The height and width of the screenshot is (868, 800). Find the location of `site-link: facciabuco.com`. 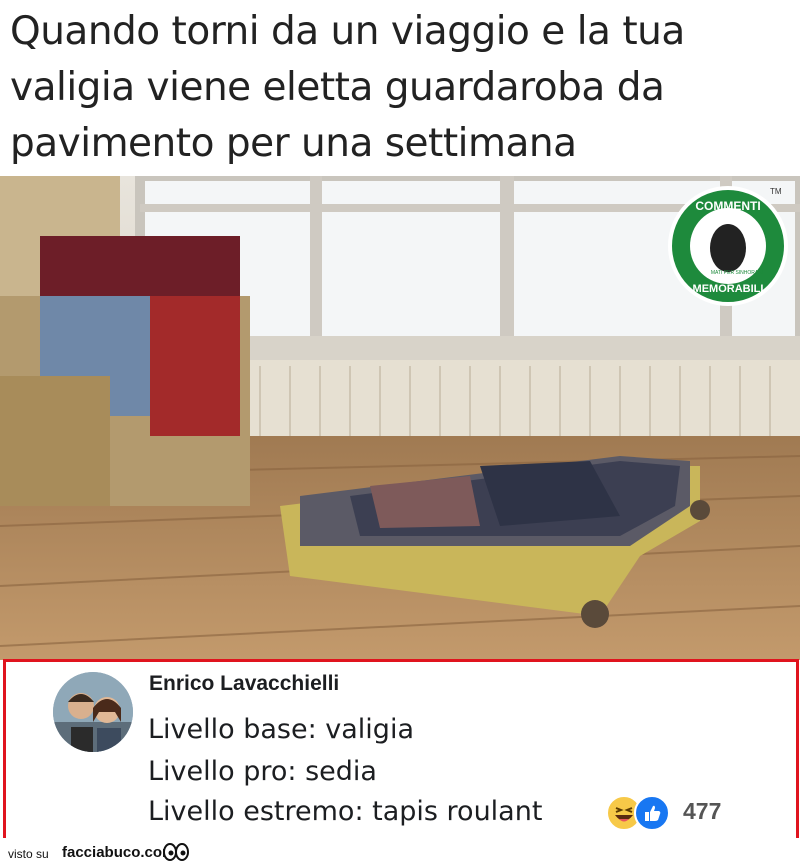

site-link: facciabuco.com is located at coordinates (118, 852).